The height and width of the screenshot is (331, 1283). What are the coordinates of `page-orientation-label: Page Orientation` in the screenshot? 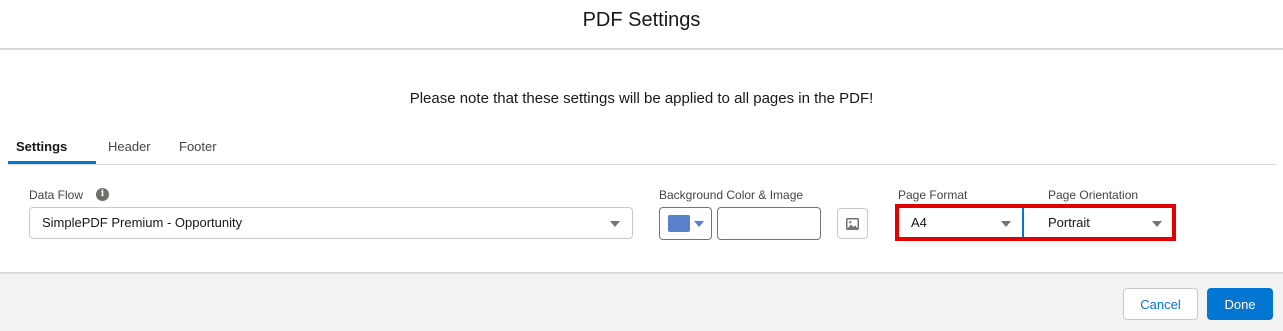 It's located at (1093, 195).